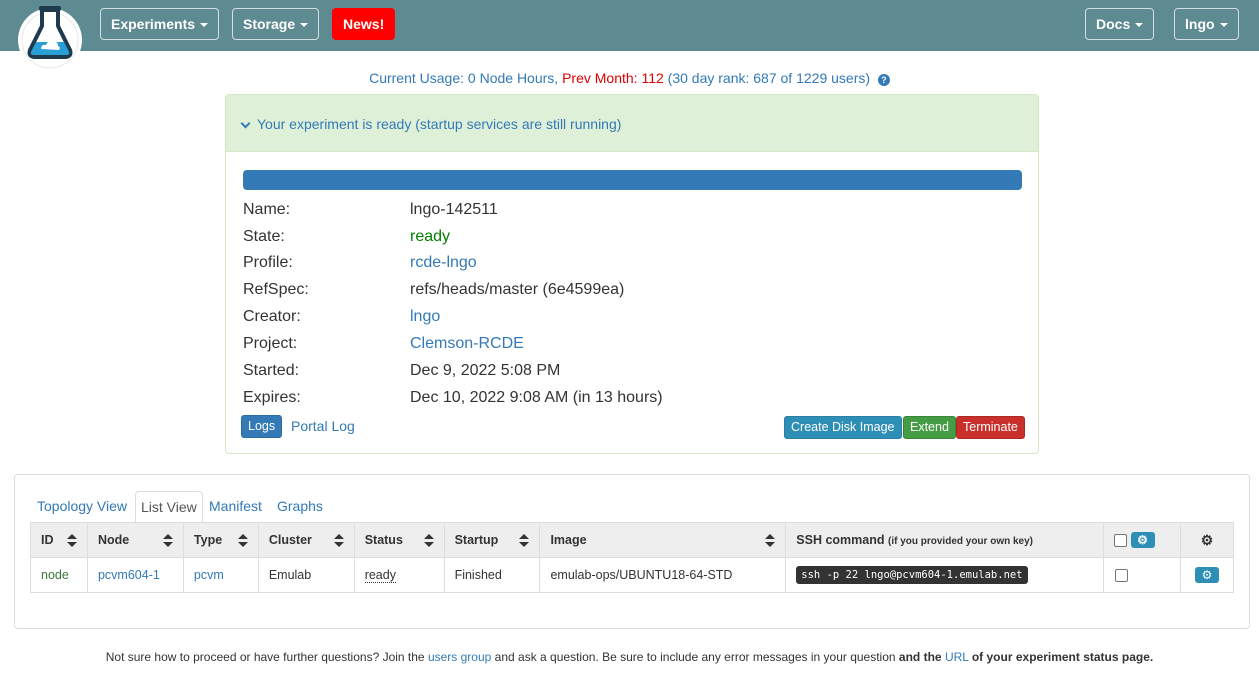 The width and height of the screenshot is (1259, 675). What do you see at coordinates (264, 236) in the screenshot?
I see `state-label: State:` at bounding box center [264, 236].